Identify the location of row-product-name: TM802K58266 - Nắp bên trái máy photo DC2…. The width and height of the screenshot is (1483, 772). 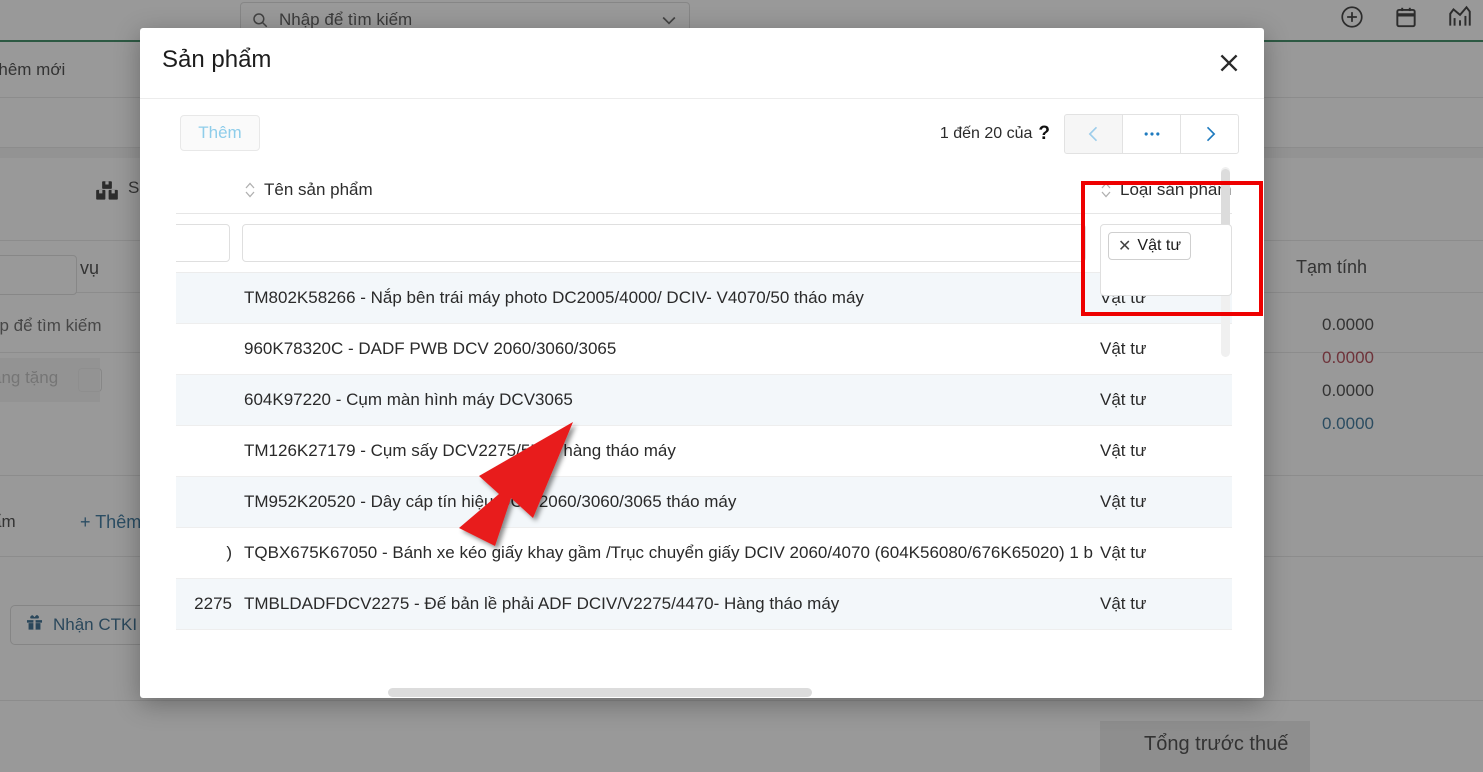
(554, 297).